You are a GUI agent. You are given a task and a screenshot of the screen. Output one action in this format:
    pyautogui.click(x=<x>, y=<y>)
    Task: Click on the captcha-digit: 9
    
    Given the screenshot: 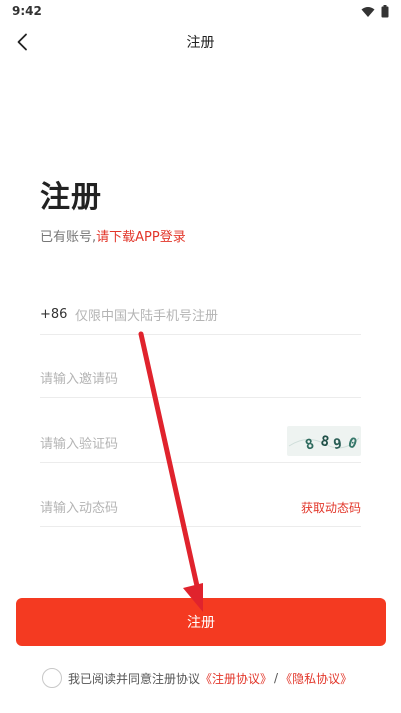 What is the action you would take?
    pyautogui.click(x=337, y=444)
    